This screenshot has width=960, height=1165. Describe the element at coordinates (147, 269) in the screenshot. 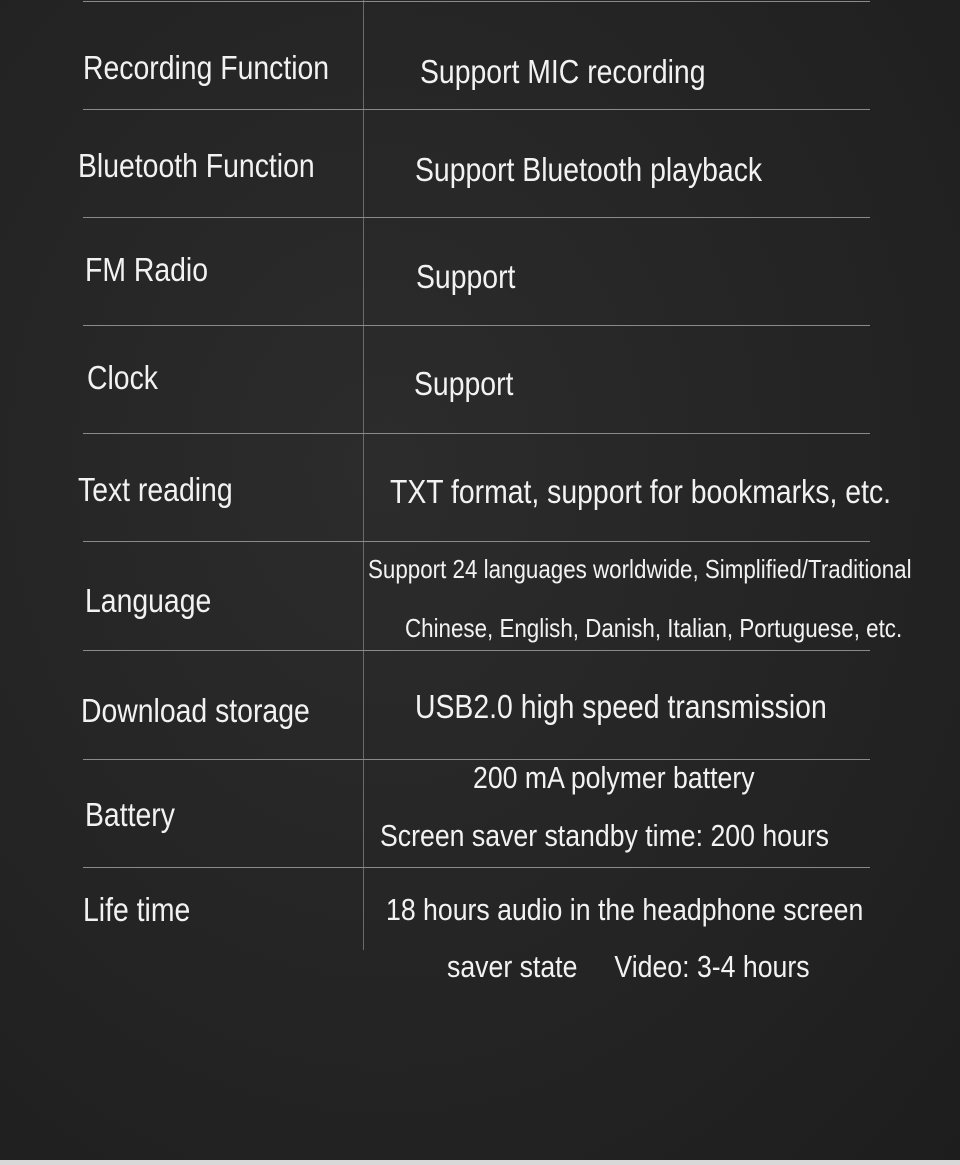

I see `spec-label: FM Radio` at that location.